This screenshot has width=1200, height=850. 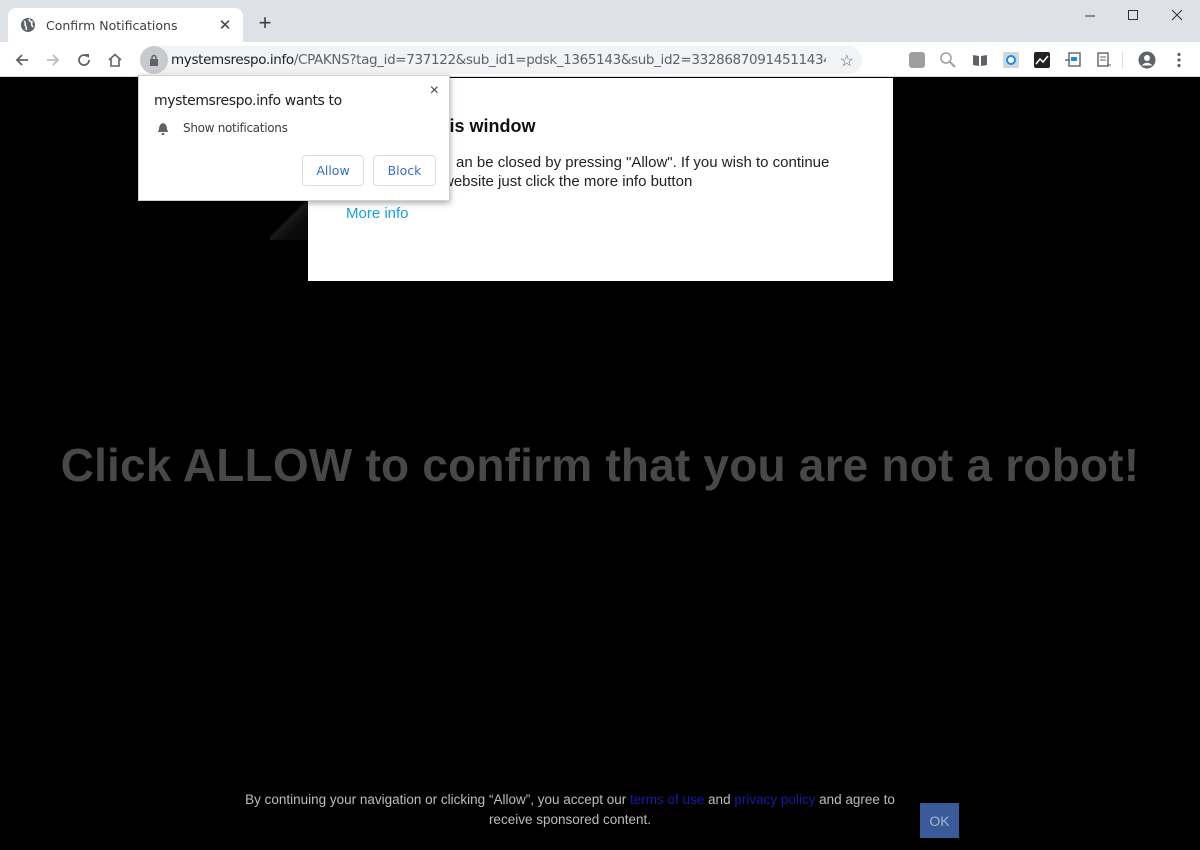 I want to click on toolbar-separator, so click(x=1122, y=60).